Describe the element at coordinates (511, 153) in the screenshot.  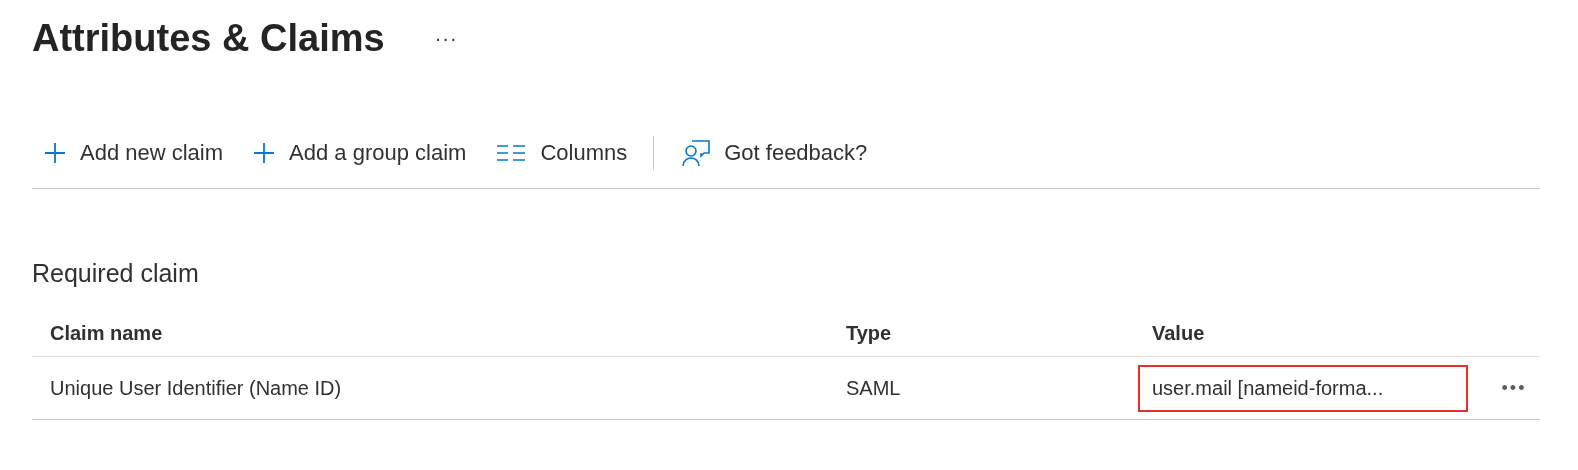
I see `columns-icon` at that location.